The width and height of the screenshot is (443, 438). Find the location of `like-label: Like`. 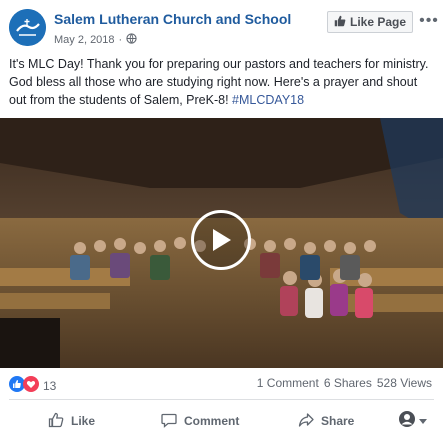

like-label: Like is located at coordinates (83, 421).